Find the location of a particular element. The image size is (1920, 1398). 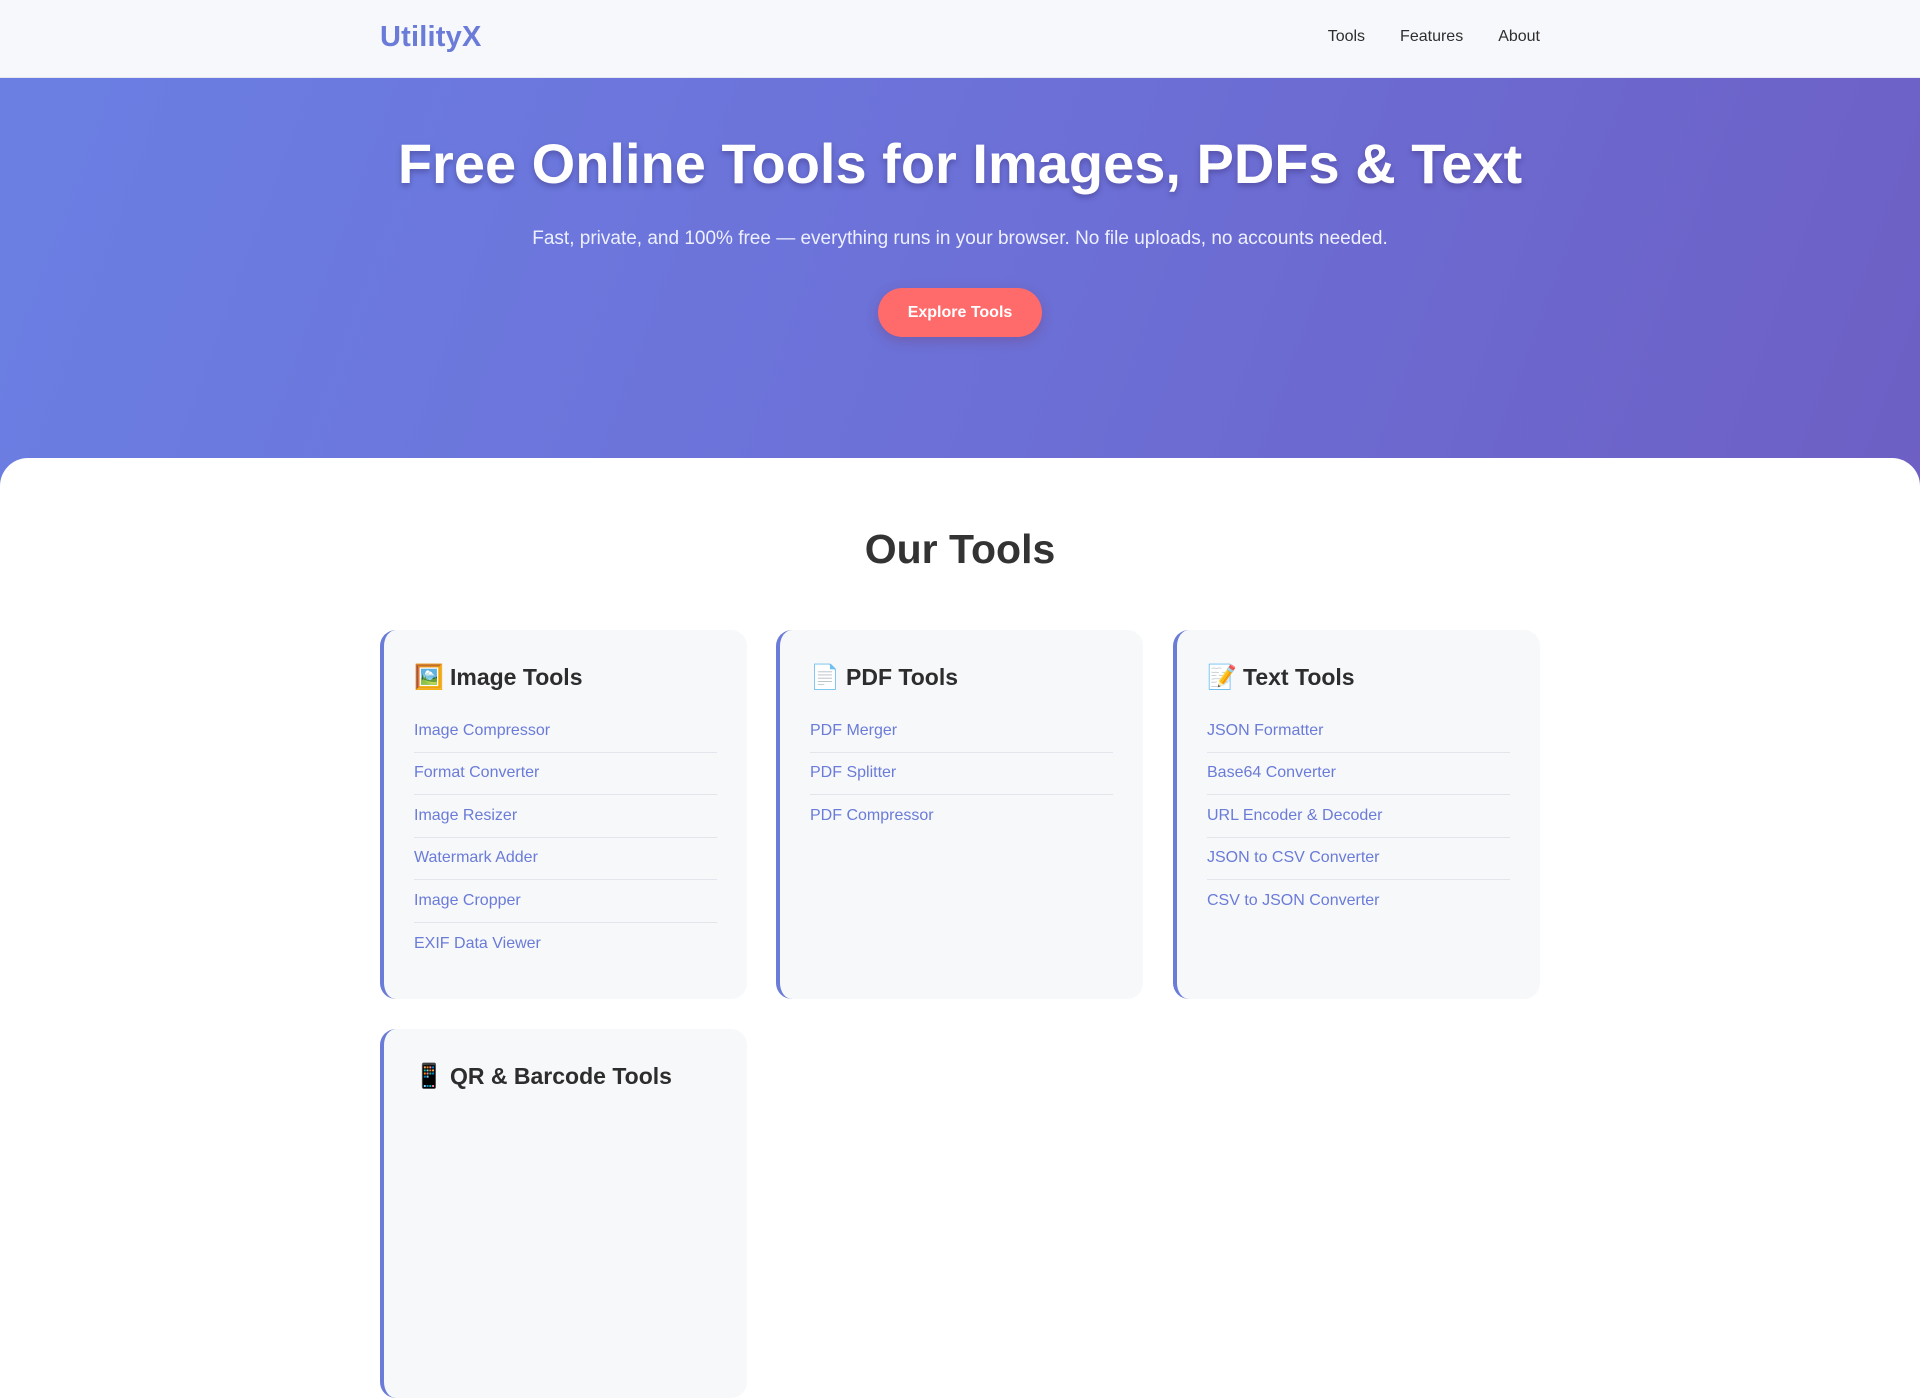

list-item: PDF Splitter is located at coordinates (961, 774).